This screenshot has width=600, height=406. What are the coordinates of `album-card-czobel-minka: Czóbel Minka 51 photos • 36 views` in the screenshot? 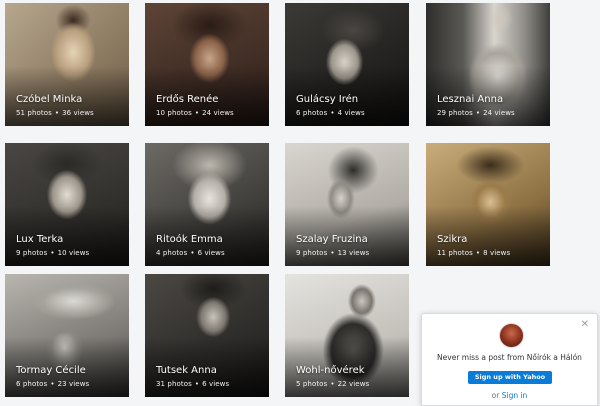 It's located at (67, 64).